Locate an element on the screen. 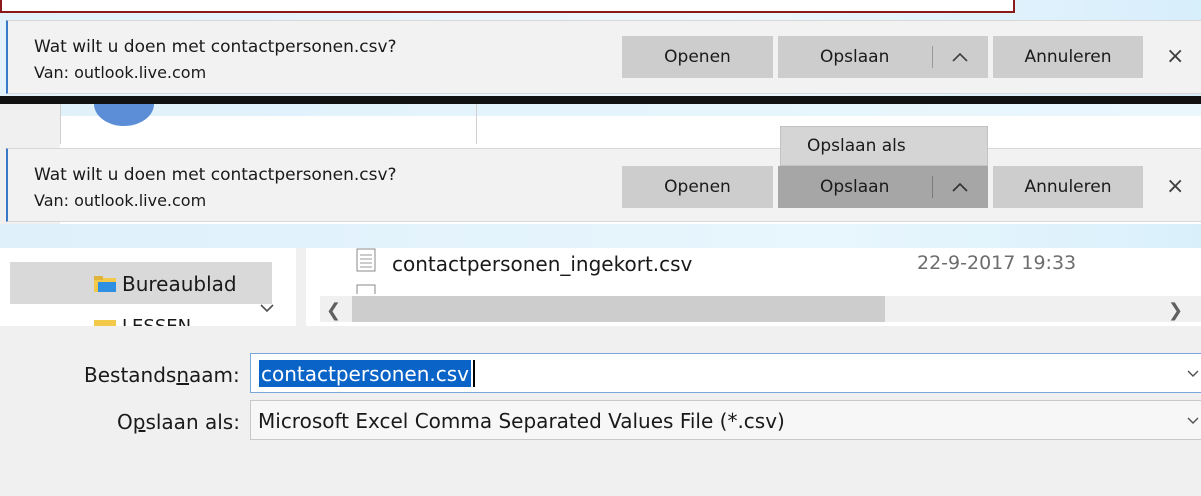 The width and height of the screenshot is (1201, 496). savetype-label: Opslaan als: is located at coordinates (178, 422).